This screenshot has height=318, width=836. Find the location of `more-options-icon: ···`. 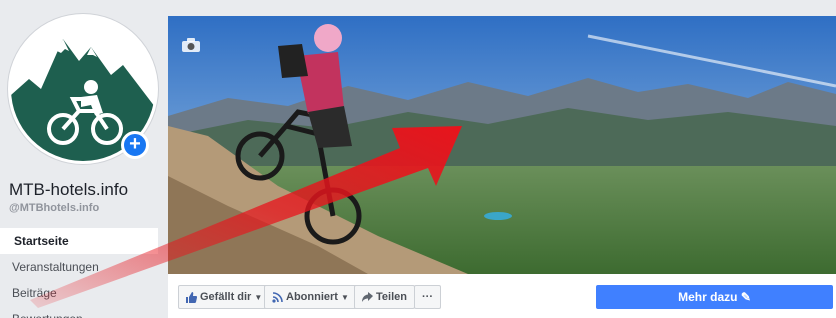

more-options-icon: ··· is located at coordinates (427, 297).